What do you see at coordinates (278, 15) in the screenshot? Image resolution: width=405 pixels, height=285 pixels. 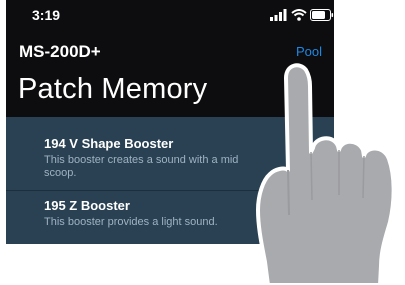 I see `cellular-signal-icon` at bounding box center [278, 15].